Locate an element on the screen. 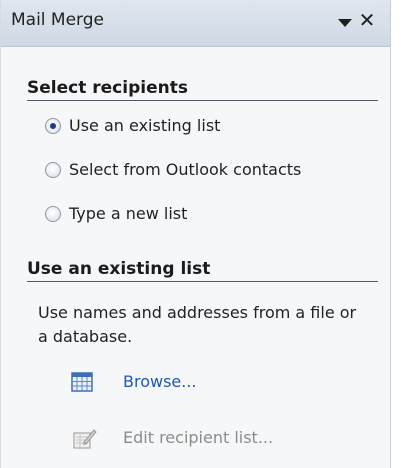 The width and height of the screenshot is (401, 468). table-icon is located at coordinates (82, 382).